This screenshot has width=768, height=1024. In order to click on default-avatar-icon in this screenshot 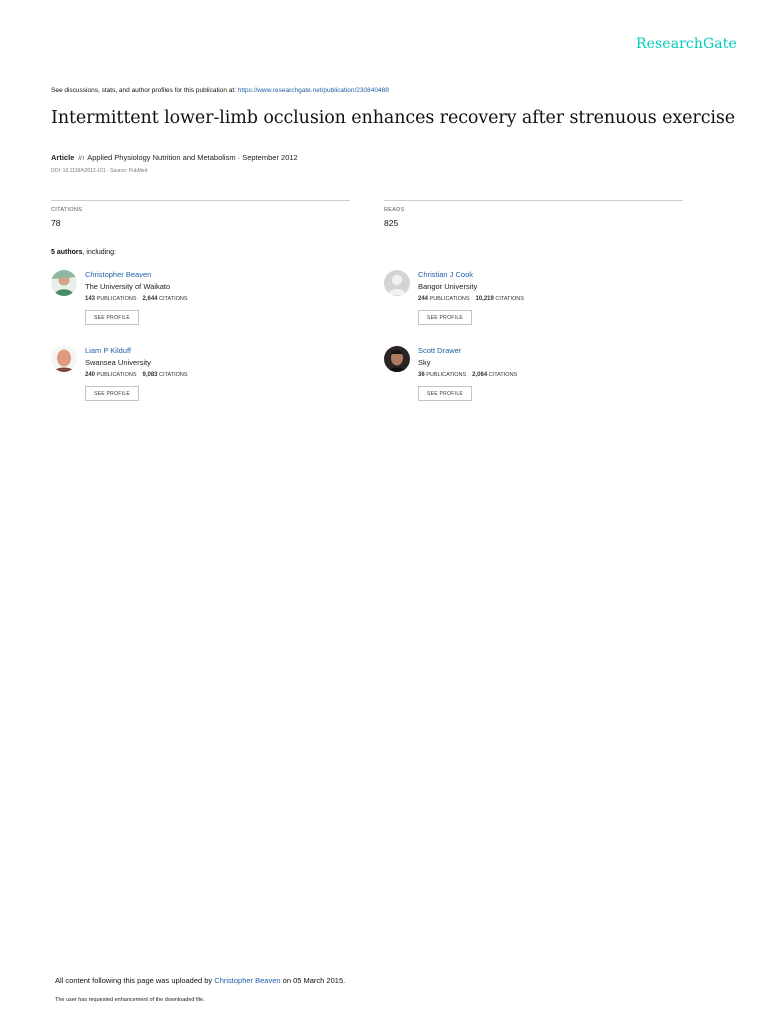, I will do `click(397, 283)`.